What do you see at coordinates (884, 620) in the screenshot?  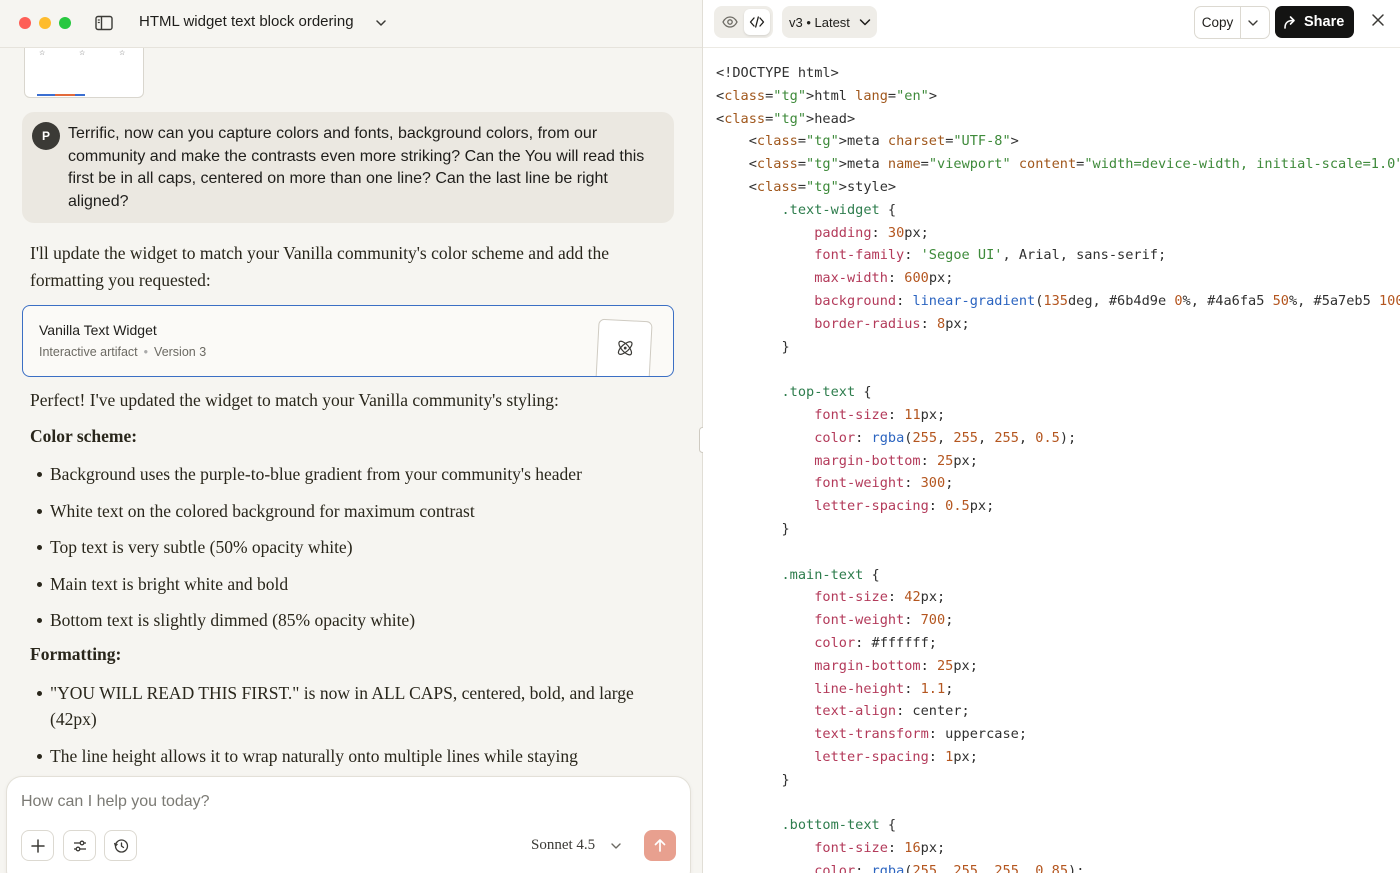 I see `code-line: font-weight: 700;` at bounding box center [884, 620].